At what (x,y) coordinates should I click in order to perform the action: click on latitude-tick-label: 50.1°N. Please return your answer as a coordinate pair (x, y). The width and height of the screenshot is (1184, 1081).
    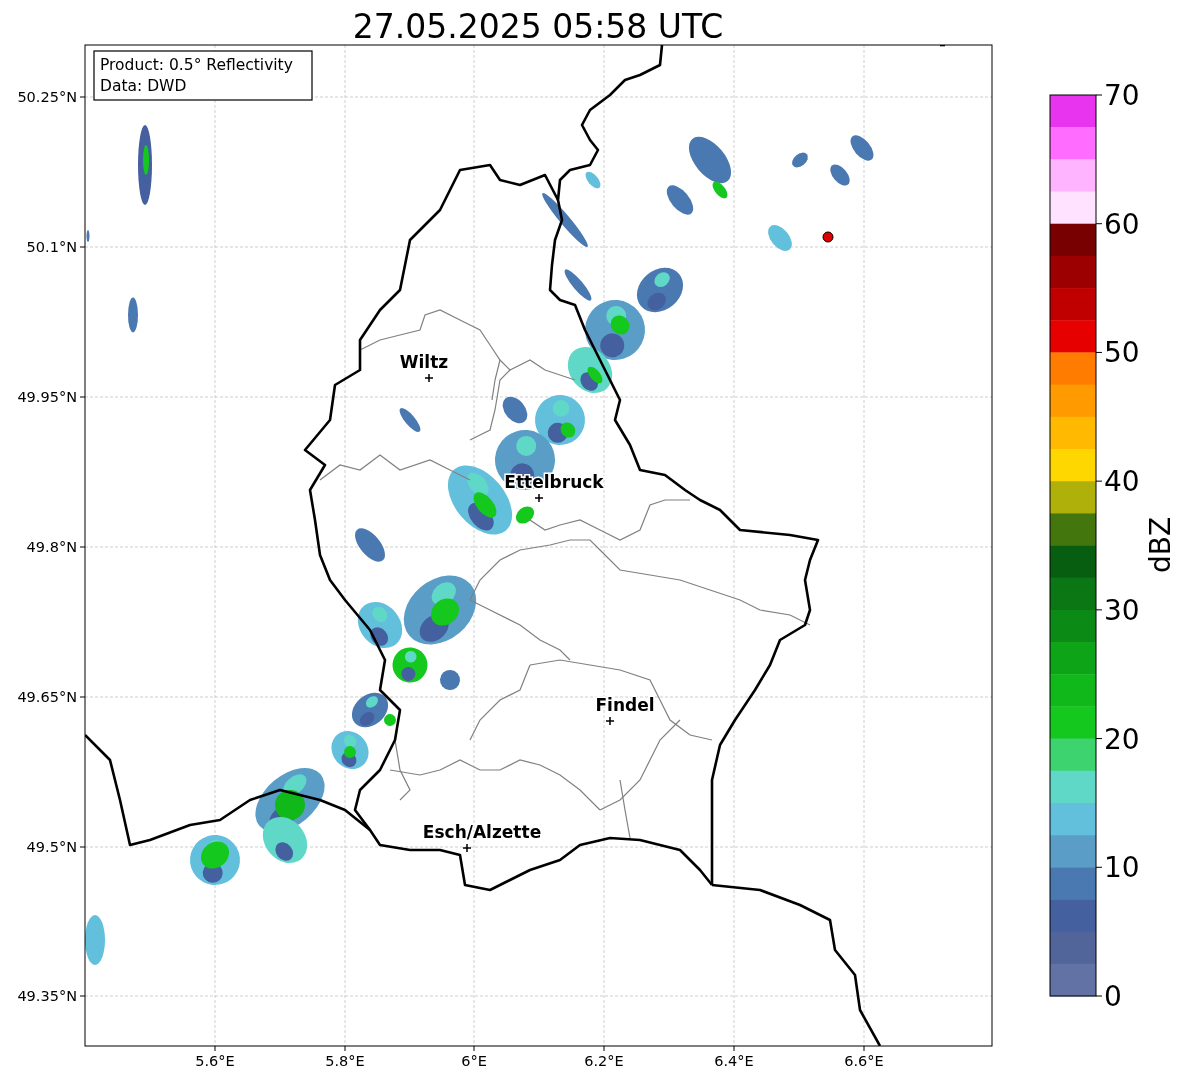
    Looking at the image, I should click on (51, 247).